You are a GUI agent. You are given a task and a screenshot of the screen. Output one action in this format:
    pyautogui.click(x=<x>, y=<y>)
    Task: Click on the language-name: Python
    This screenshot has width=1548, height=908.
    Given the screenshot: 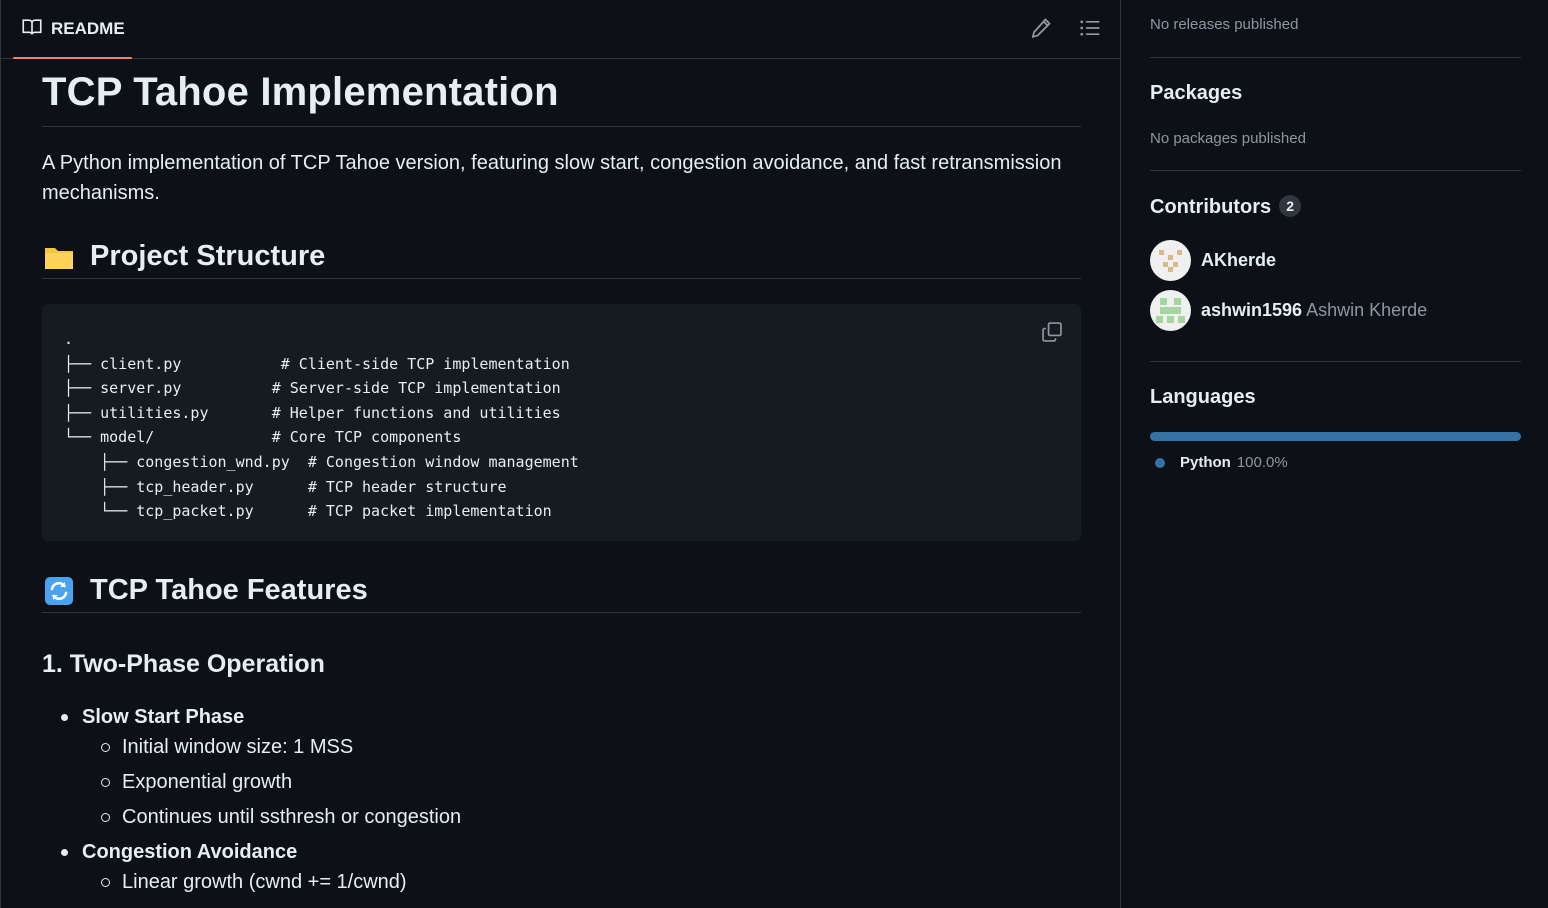 What is the action you would take?
    pyautogui.click(x=1205, y=462)
    